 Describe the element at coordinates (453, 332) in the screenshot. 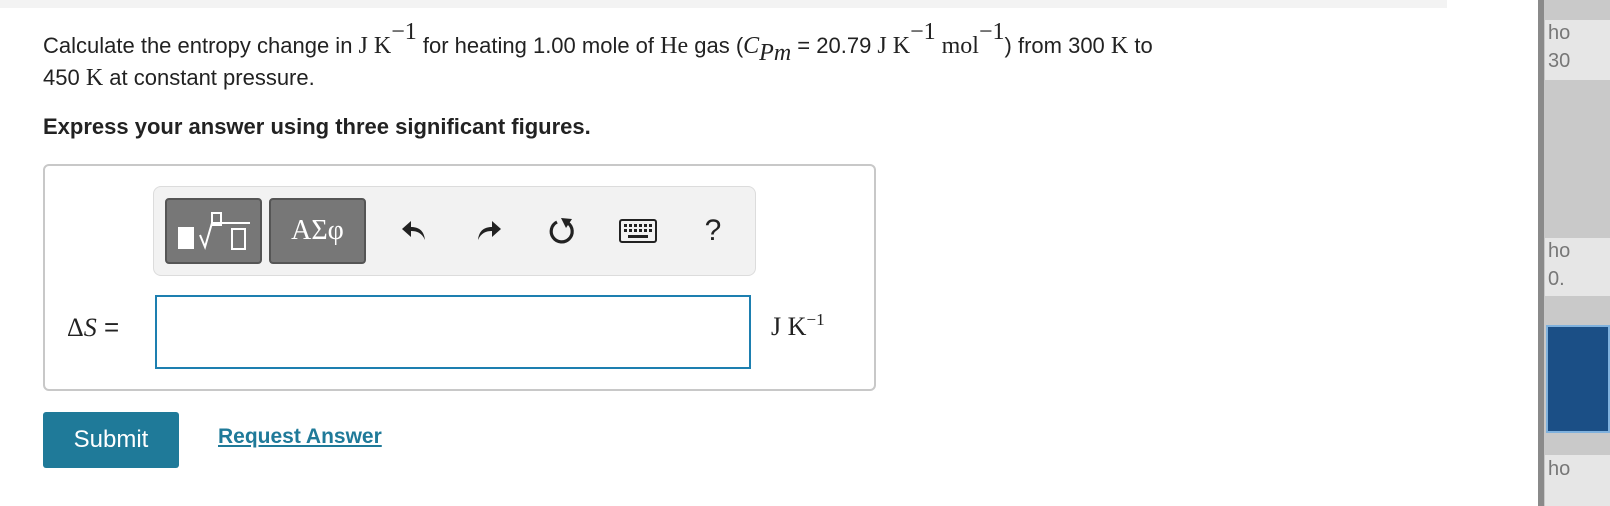

I see `answer-input` at that location.